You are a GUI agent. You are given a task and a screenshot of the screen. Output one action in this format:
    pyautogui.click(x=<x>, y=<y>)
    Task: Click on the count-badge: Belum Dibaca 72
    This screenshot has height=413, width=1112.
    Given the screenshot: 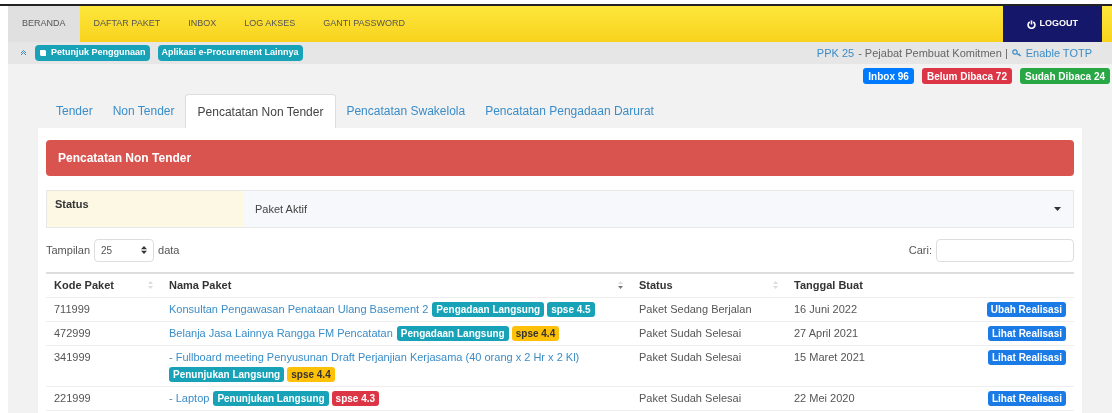 What is the action you would take?
    pyautogui.click(x=966, y=76)
    